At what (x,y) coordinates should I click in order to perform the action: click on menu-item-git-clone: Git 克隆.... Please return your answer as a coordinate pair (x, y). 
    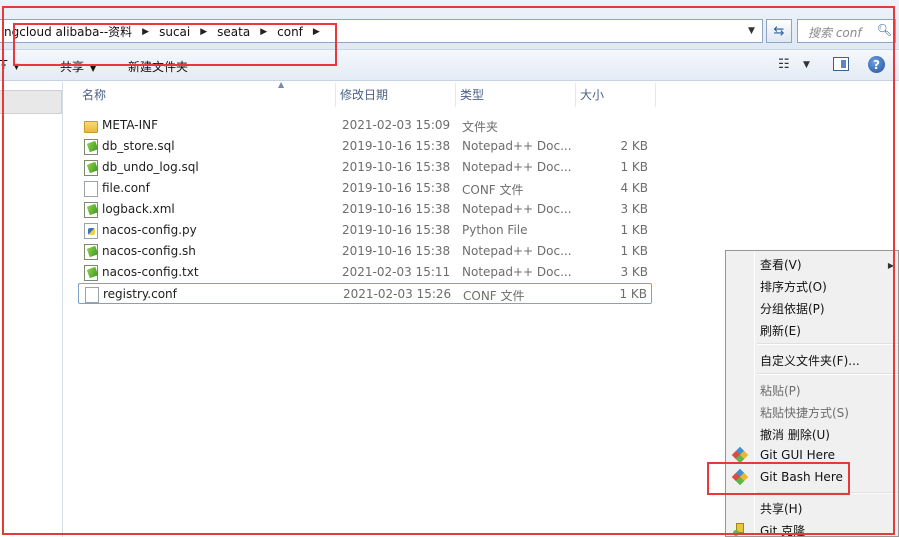
    Looking at the image, I should click on (788, 529).